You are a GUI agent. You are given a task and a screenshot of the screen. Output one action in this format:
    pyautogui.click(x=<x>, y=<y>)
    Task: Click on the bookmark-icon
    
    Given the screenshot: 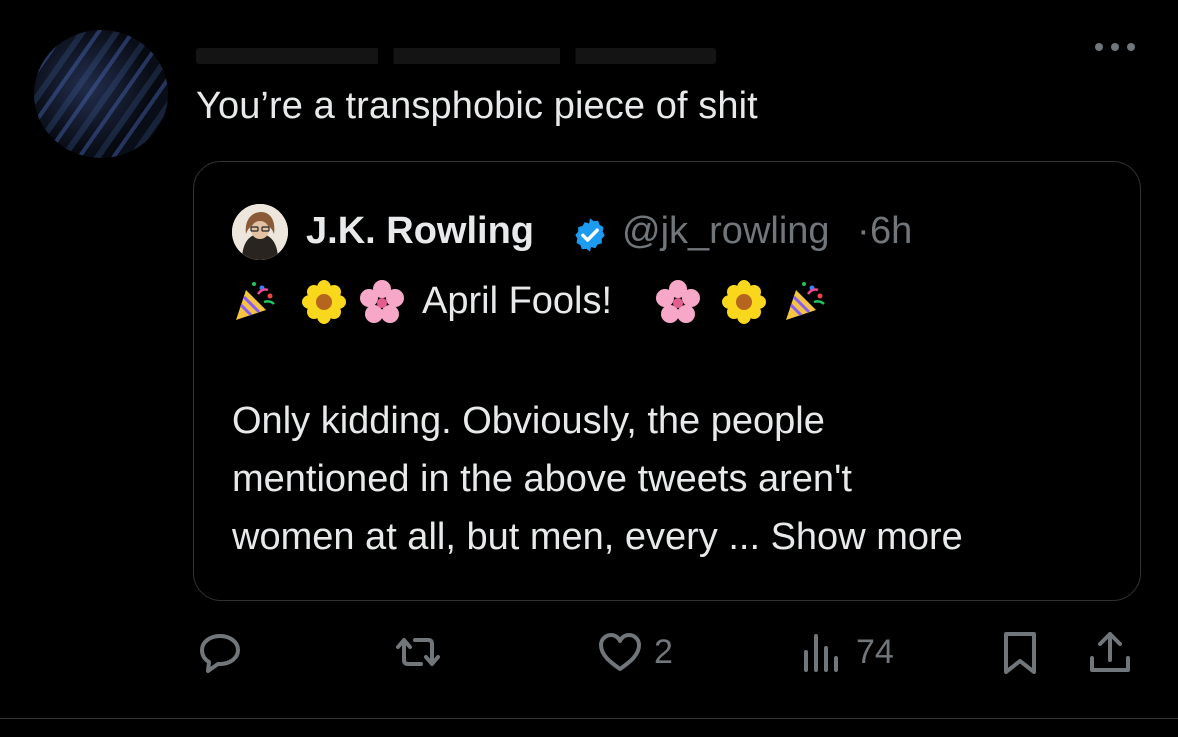 What is the action you would take?
    pyautogui.click(x=1020, y=653)
    